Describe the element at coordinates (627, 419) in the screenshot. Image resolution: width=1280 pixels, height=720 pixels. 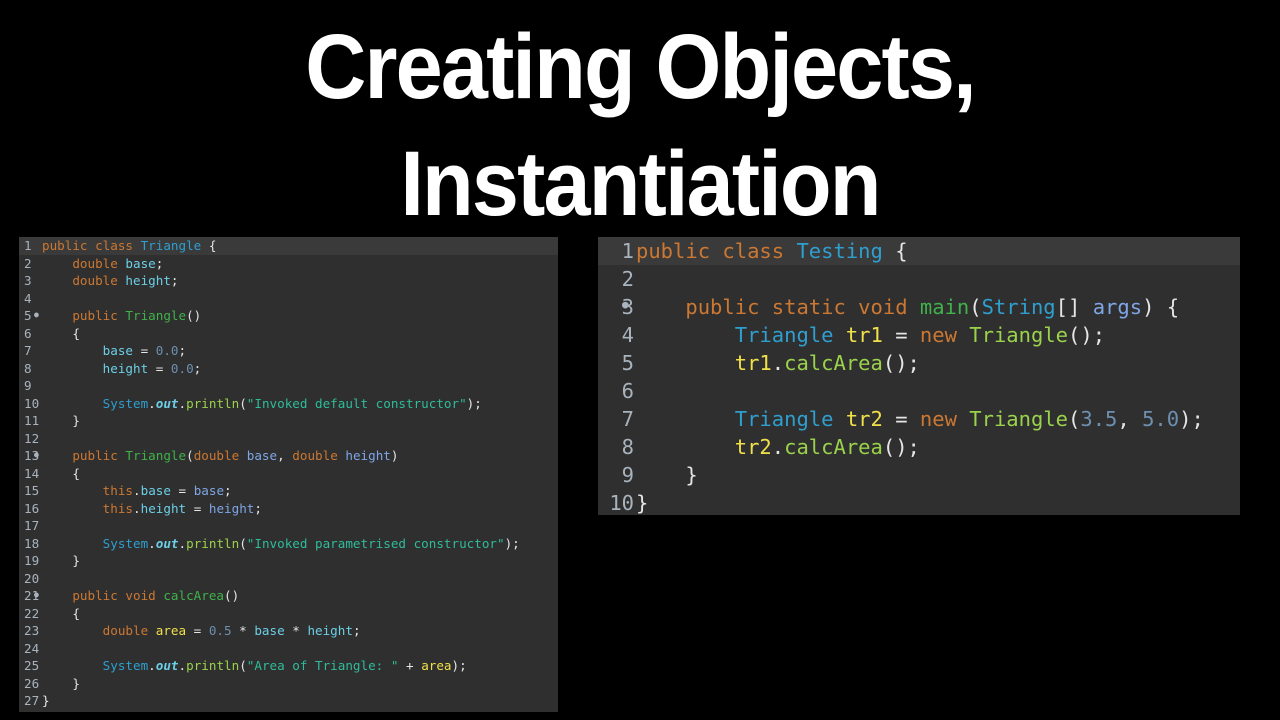
I see `line-number: 7` at that location.